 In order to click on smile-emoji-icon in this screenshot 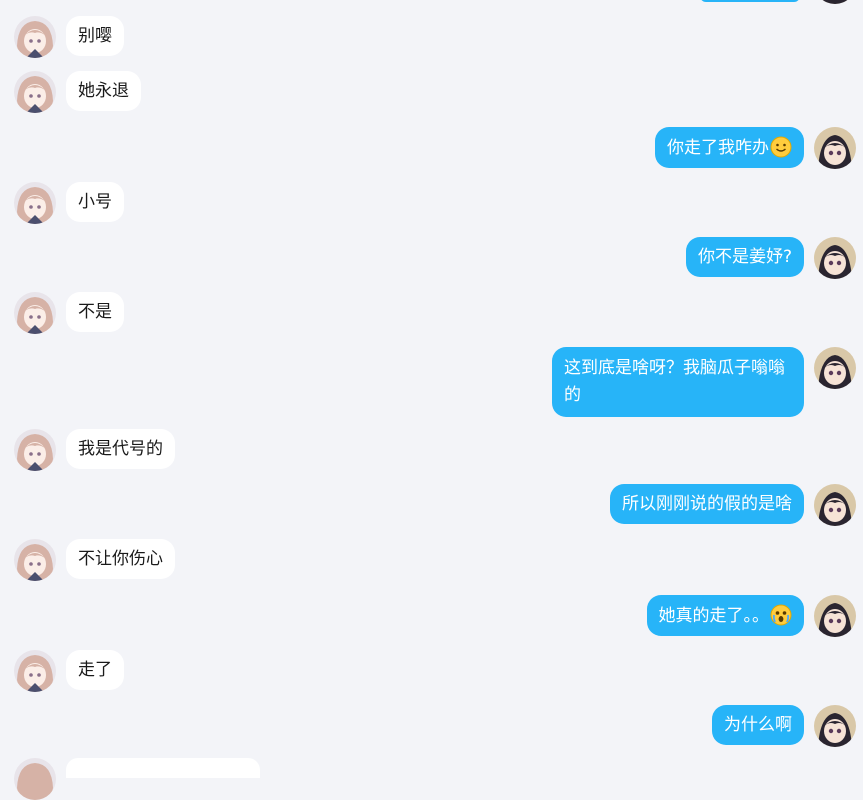, I will do `click(781, 147)`.